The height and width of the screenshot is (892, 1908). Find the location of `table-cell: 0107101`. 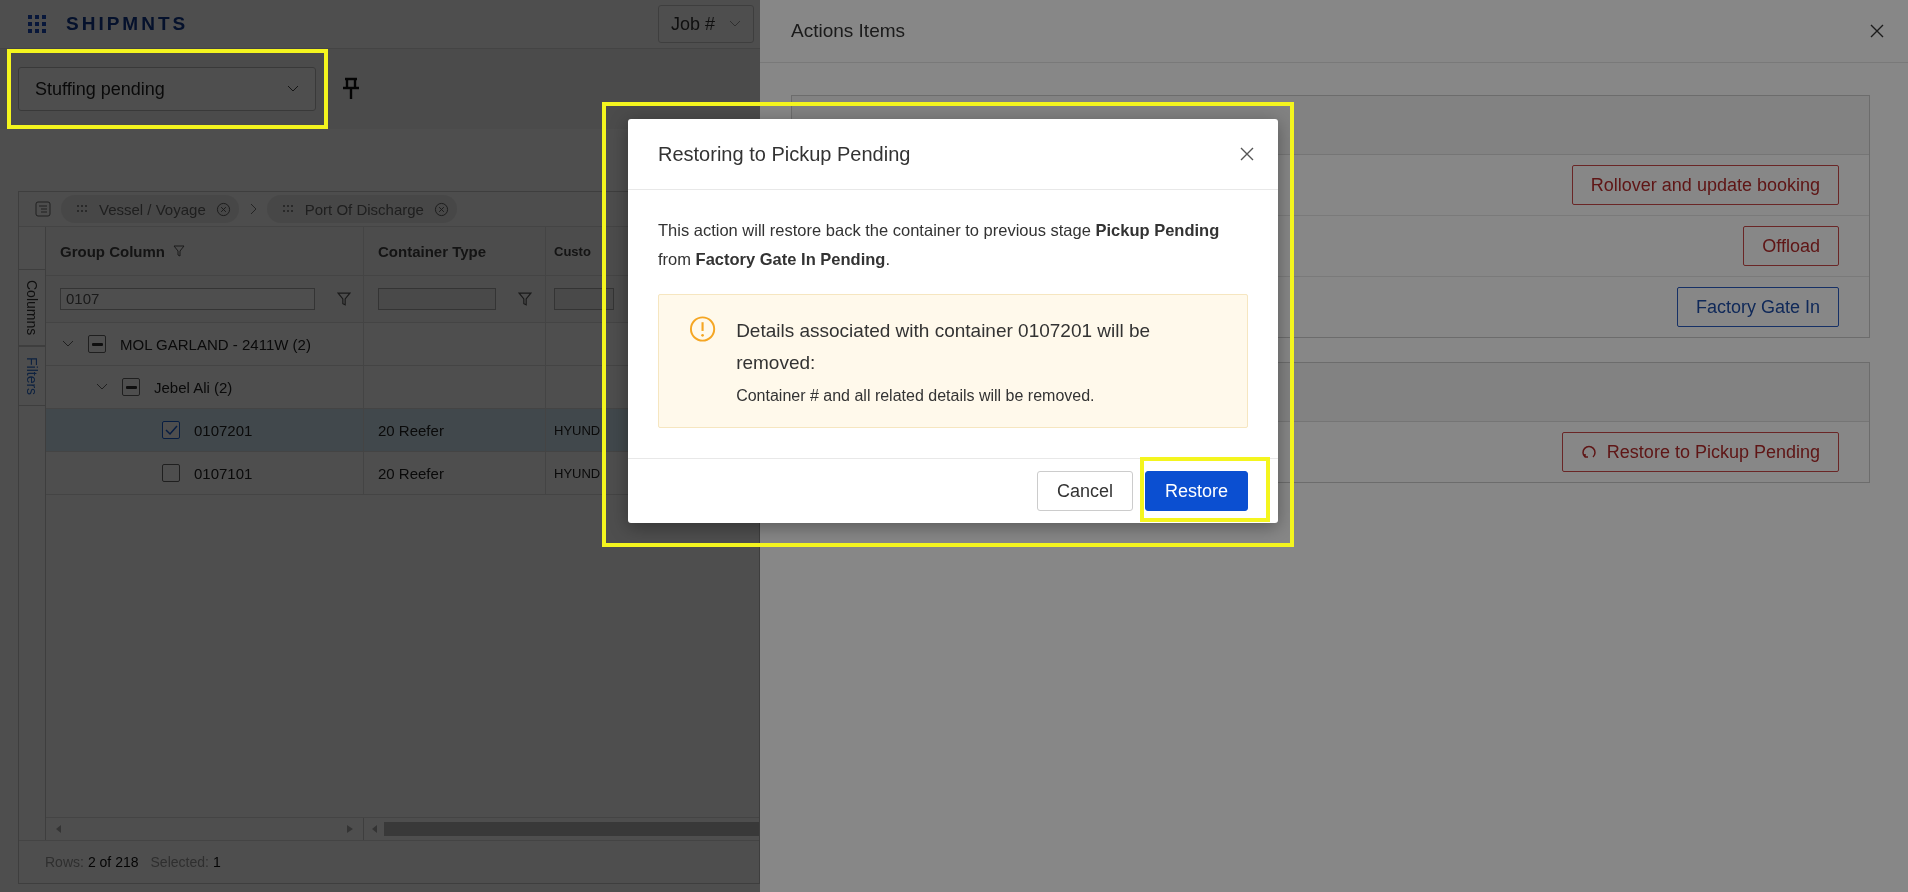

table-cell: 0107101 is located at coordinates (223, 473).